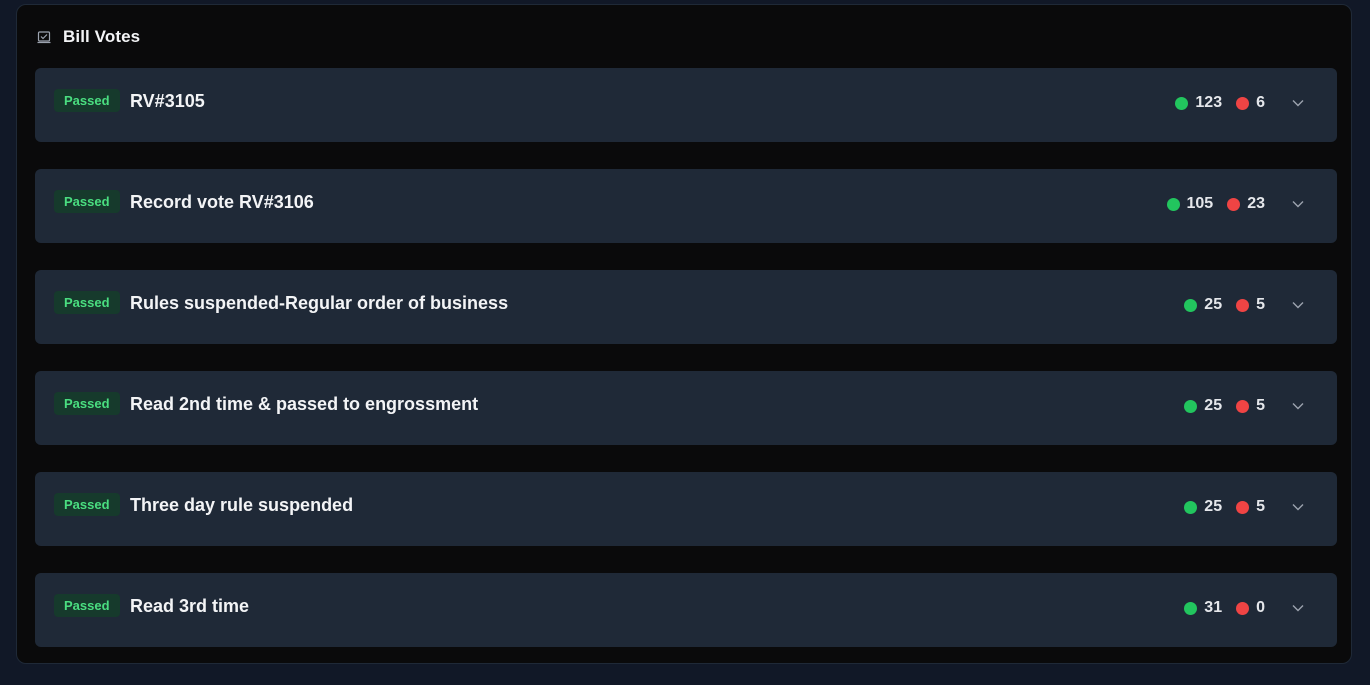 This screenshot has width=1370, height=685. I want to click on ballot-box-icon, so click(44, 37).